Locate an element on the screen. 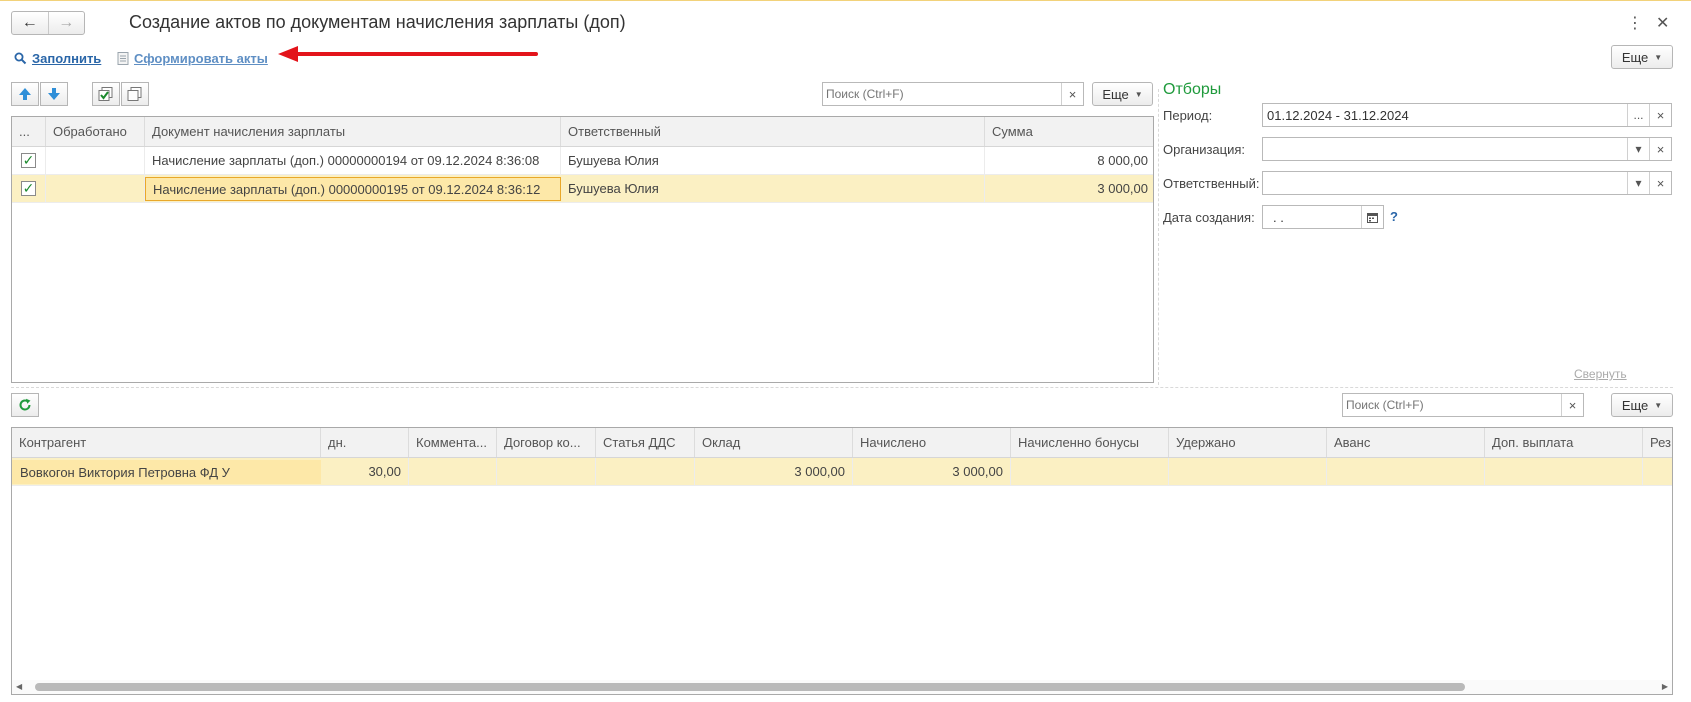 The image size is (1691, 702). top-search: × is located at coordinates (953, 94).